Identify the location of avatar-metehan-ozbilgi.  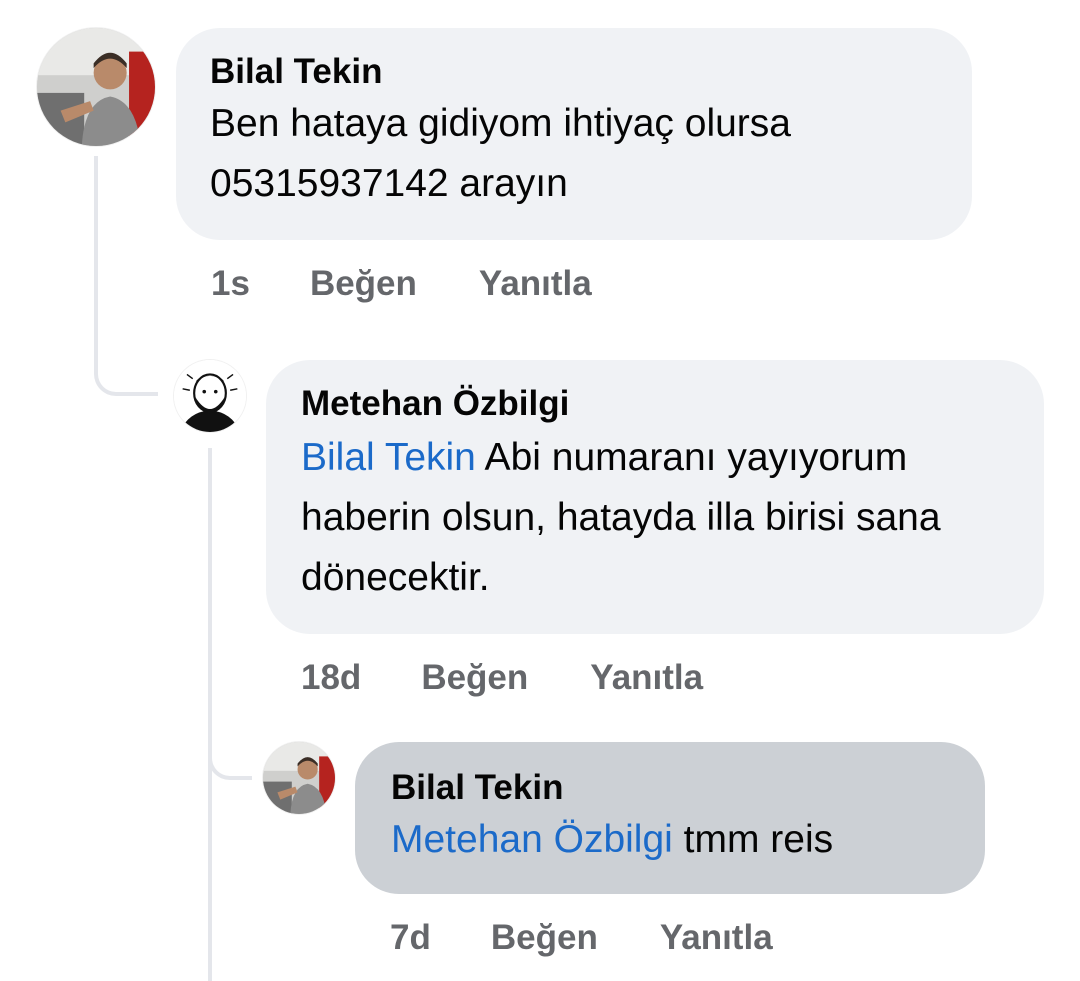
(210, 396).